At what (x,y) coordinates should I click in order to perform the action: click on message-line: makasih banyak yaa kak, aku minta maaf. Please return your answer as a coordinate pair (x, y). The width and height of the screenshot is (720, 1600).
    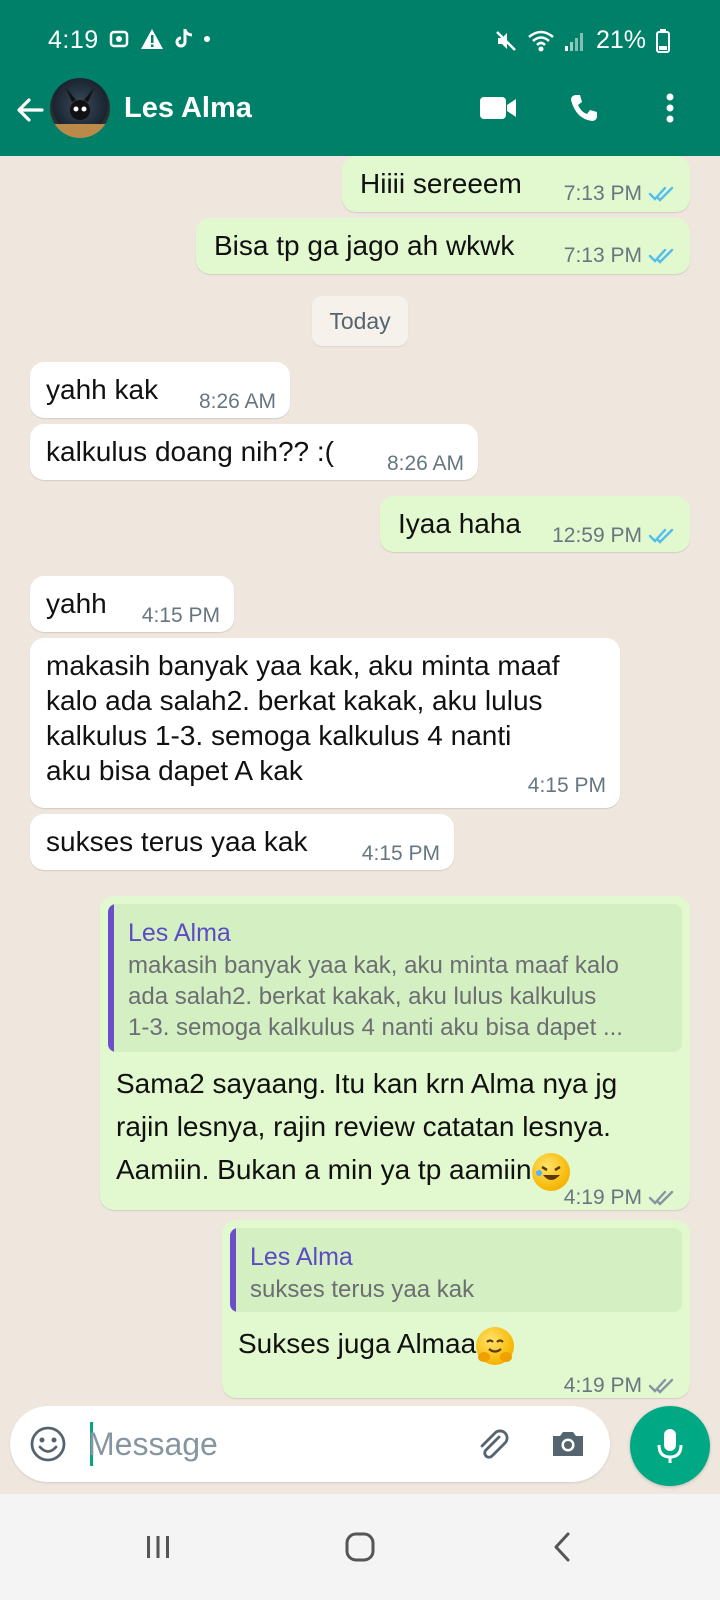
    Looking at the image, I should click on (303, 665).